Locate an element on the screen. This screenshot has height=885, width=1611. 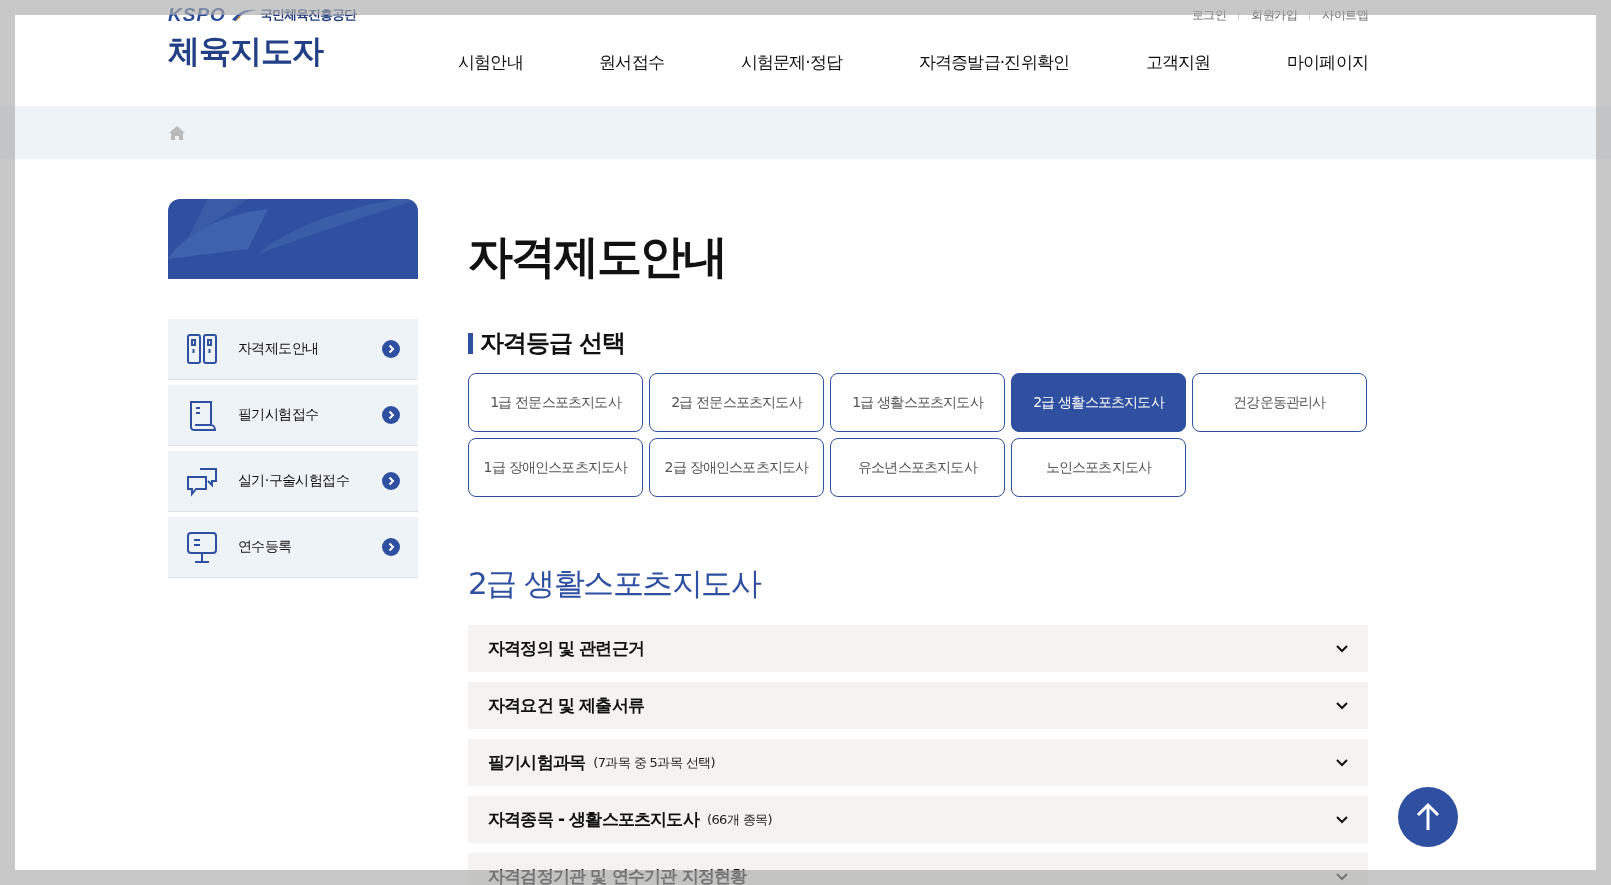
page-title: 자격제도안내 is located at coordinates (597, 257).